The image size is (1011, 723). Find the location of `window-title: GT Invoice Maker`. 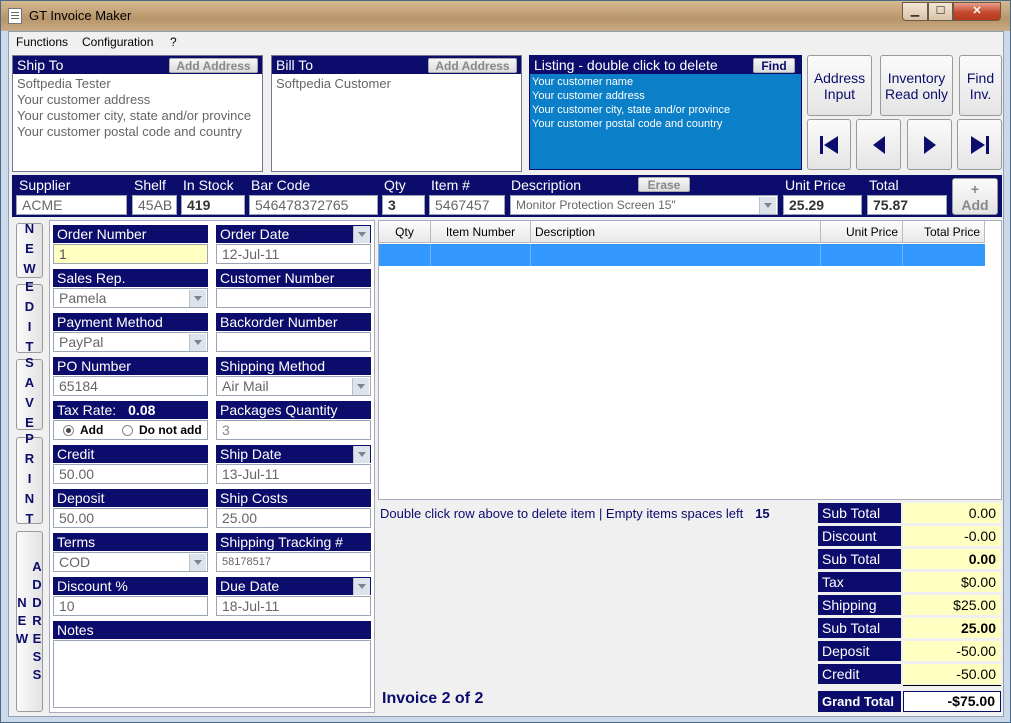

window-title: GT Invoice Maker is located at coordinates (80, 15).